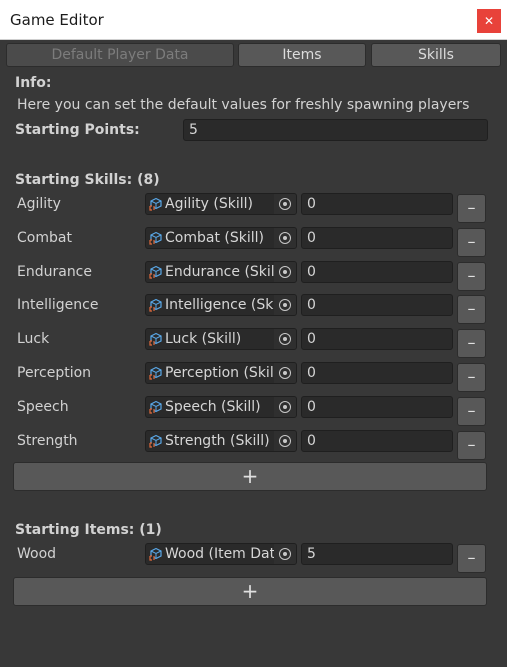  What do you see at coordinates (471, 276) in the screenshot?
I see `remove-skill-button-endurance: –` at bounding box center [471, 276].